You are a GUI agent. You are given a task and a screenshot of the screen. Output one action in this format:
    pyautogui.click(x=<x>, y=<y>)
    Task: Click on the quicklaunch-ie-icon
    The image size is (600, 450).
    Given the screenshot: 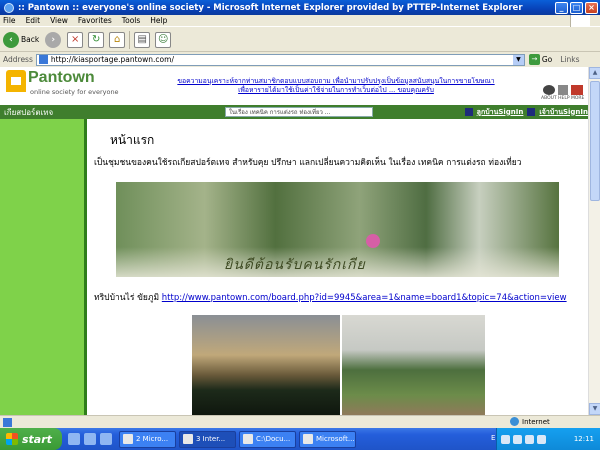 What is the action you would take?
    pyautogui.click(x=90, y=439)
    